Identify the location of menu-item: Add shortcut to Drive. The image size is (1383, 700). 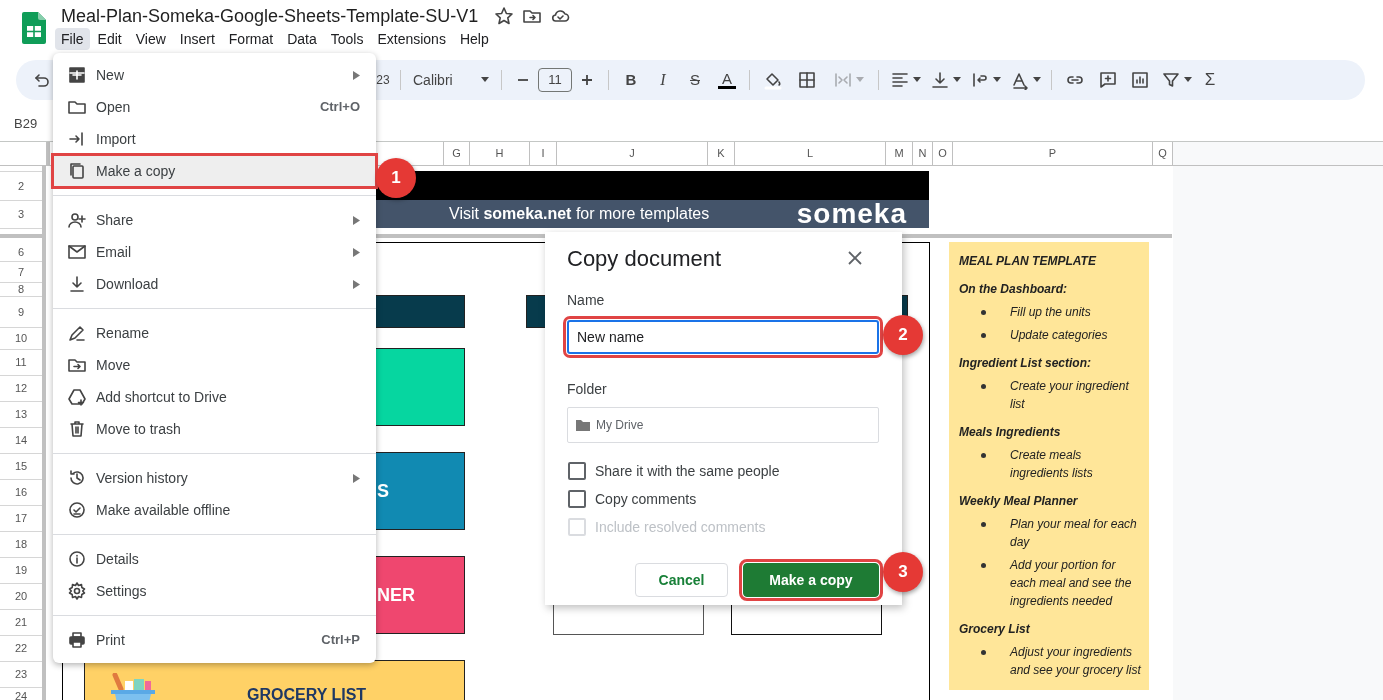
(214, 397).